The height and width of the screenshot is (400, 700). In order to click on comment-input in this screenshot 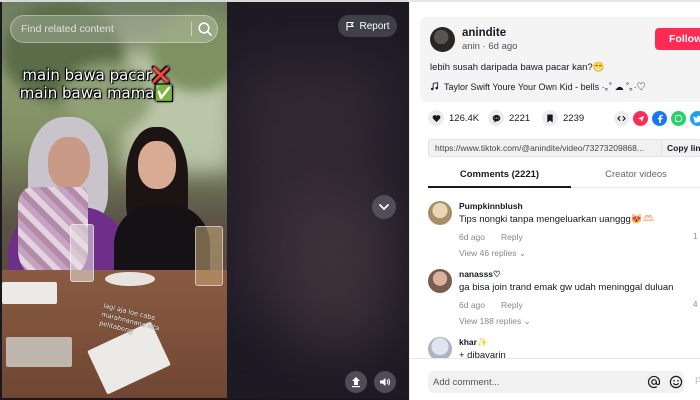, I will do `click(528, 382)`.